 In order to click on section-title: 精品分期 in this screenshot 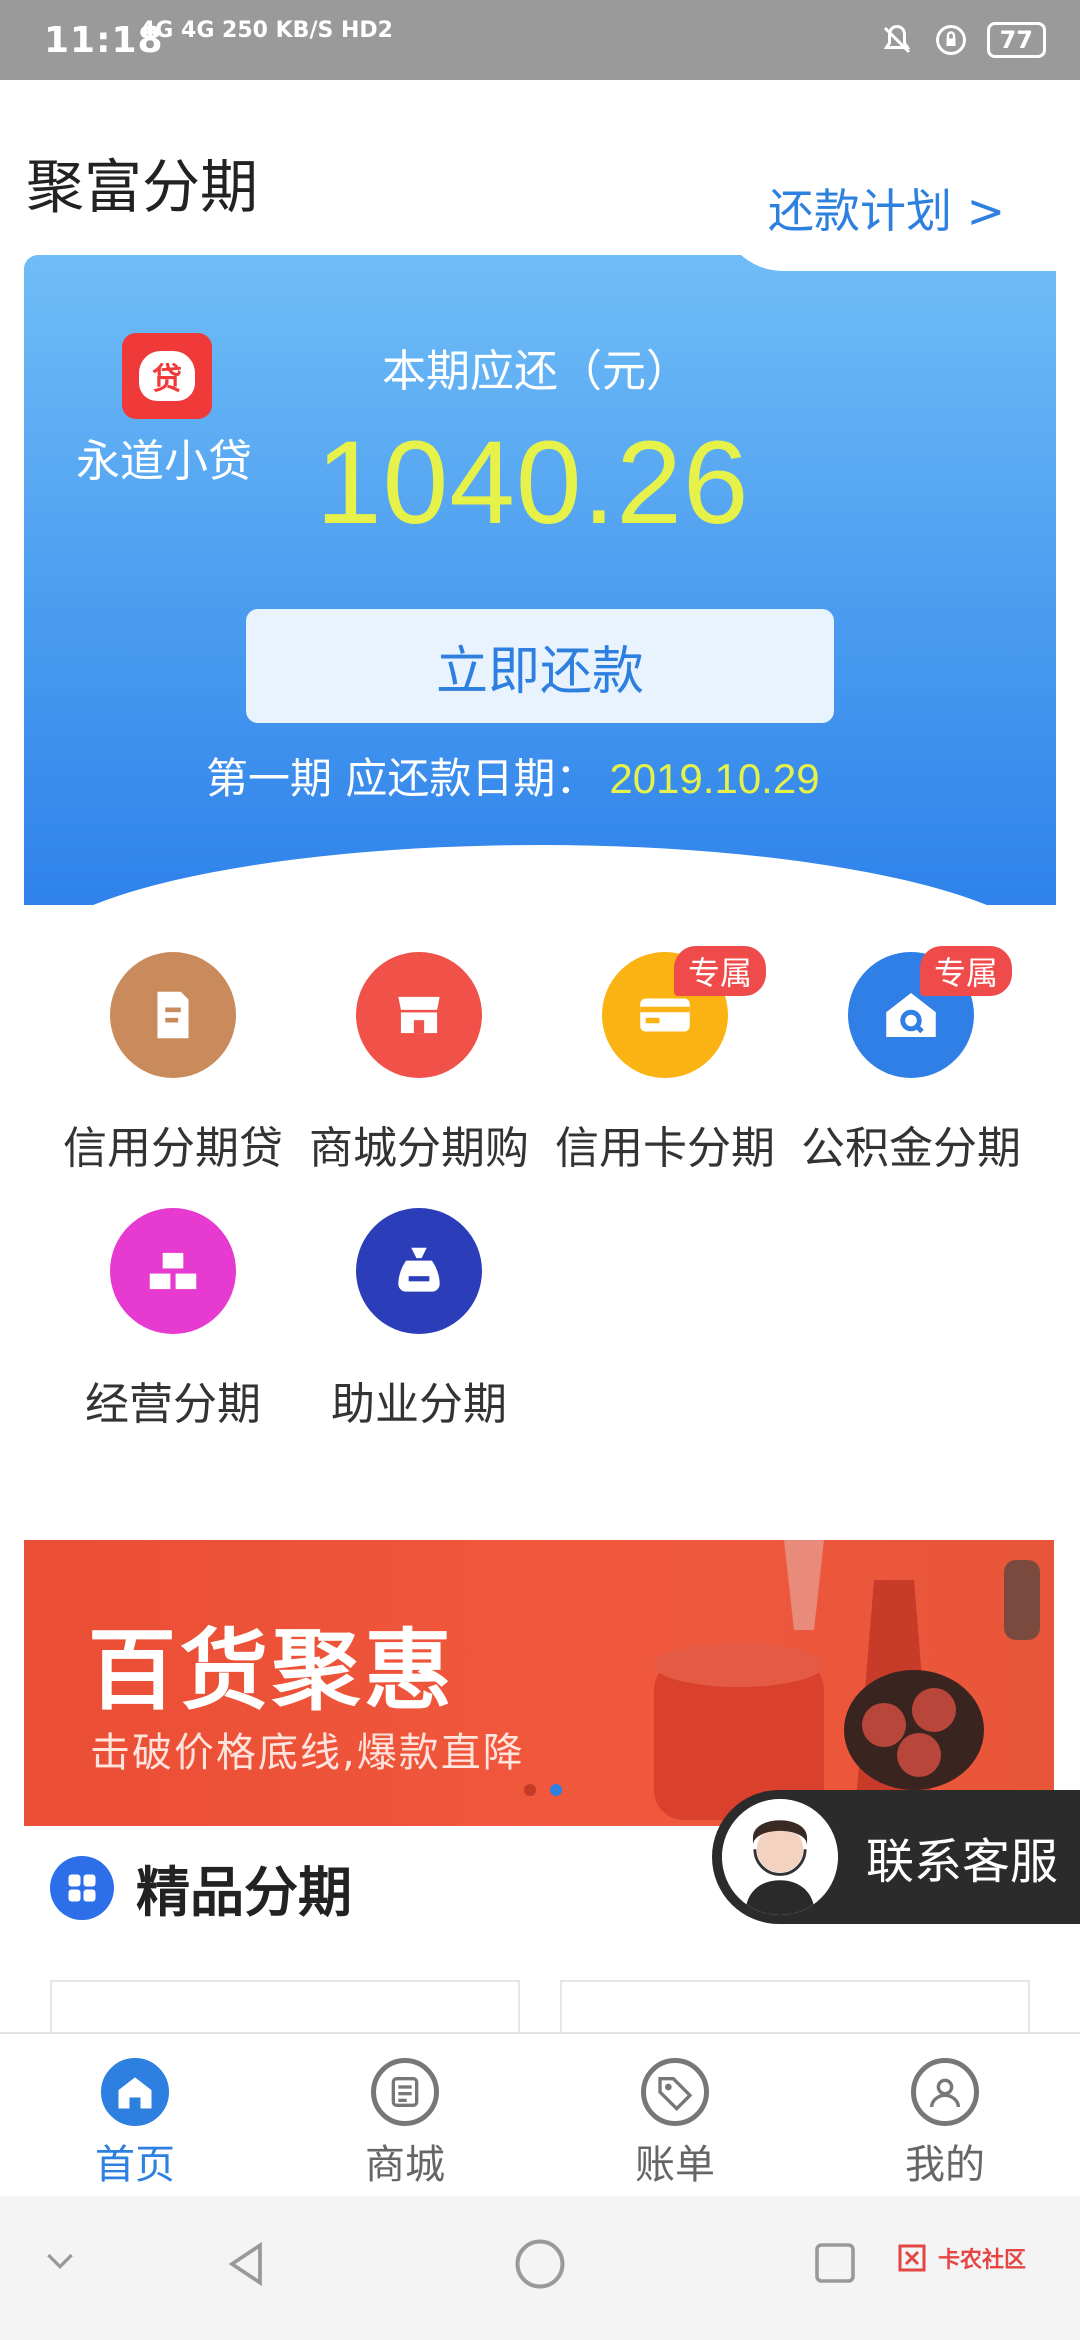, I will do `click(244, 1892)`.